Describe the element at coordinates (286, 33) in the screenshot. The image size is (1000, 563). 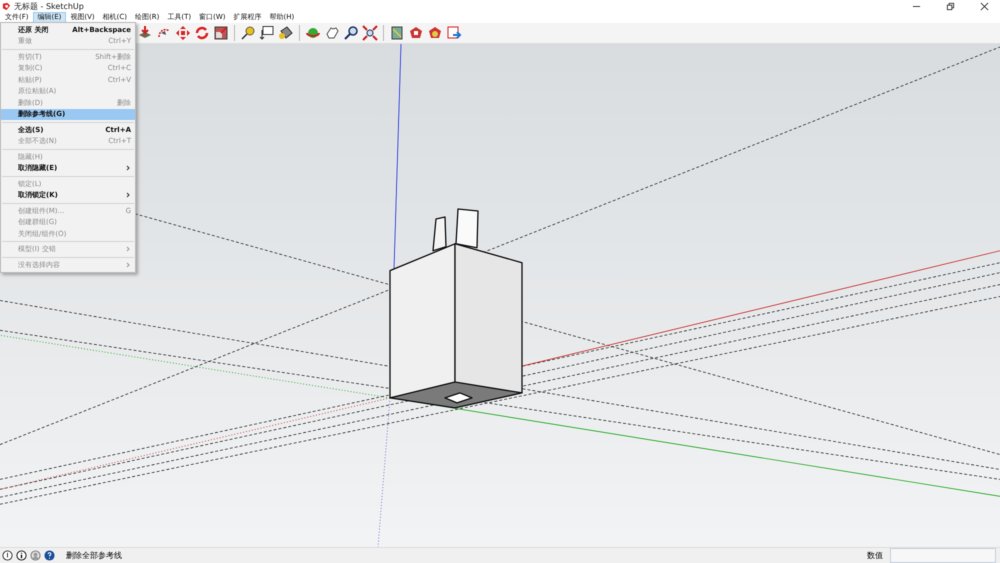
I see `paint-bucket-icon` at that location.